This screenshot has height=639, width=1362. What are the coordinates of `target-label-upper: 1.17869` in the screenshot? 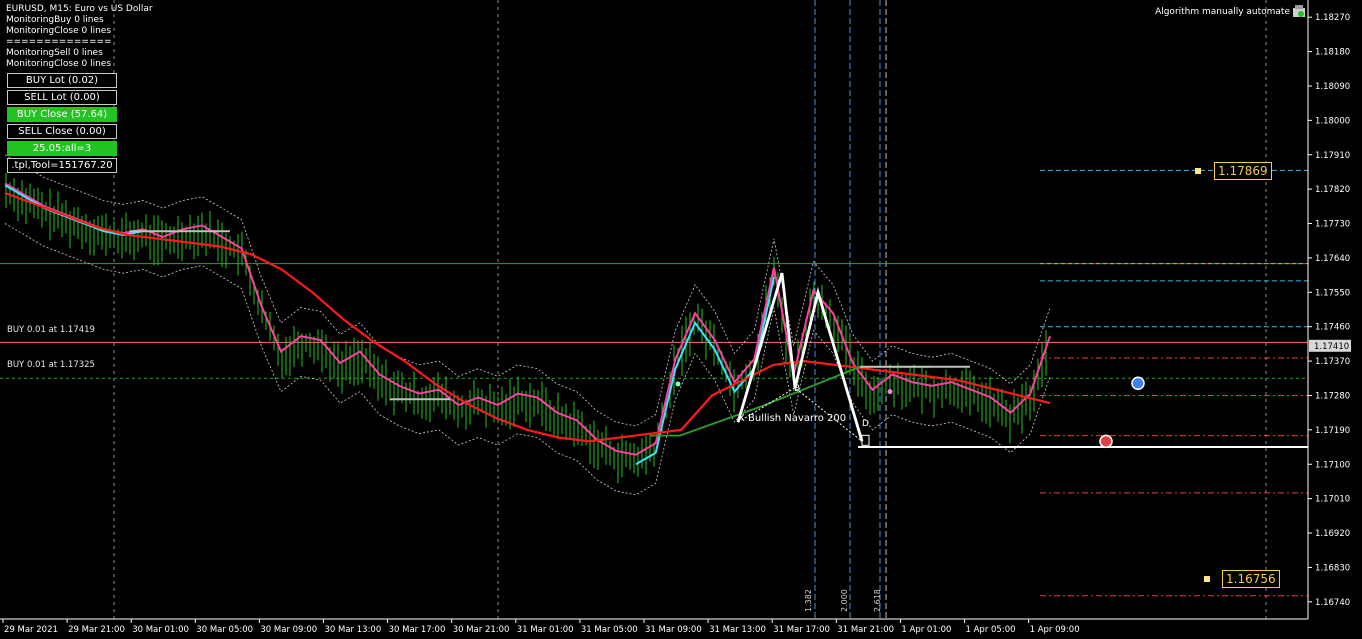 It's located at (1243, 171).